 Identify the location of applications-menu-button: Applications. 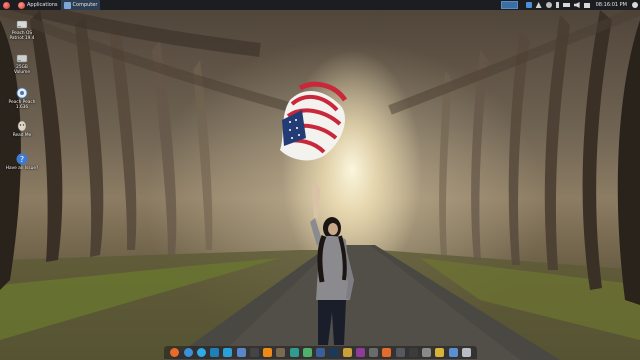
(38, 5).